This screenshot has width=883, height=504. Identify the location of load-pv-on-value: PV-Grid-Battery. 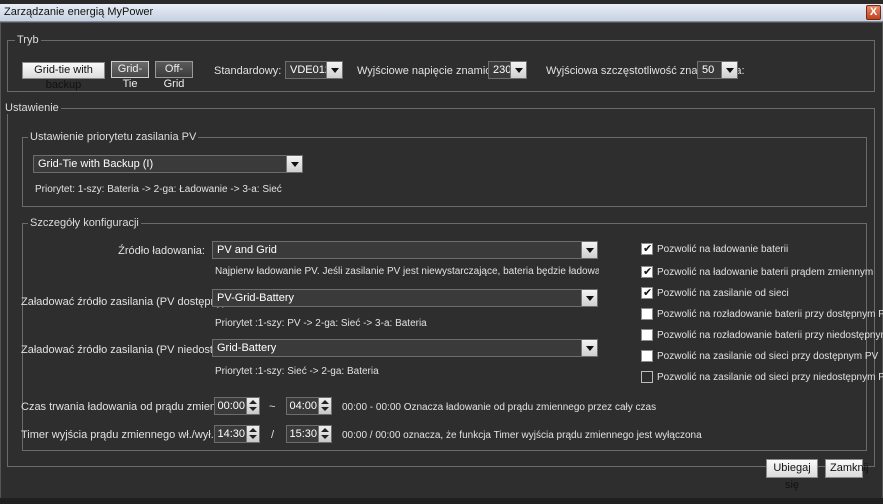
(256, 298).